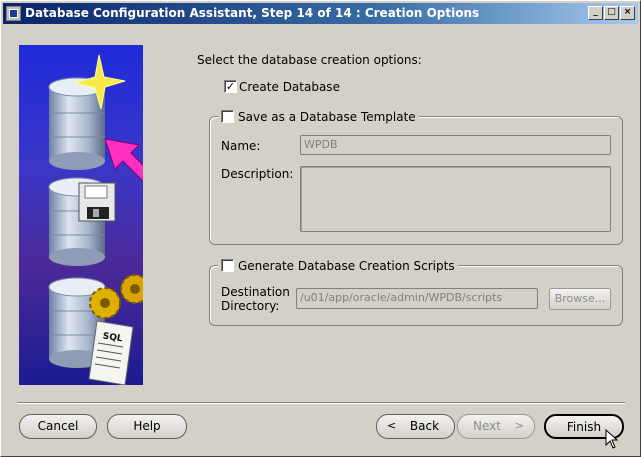  I want to click on template-name-input: WPDB, so click(455, 145).